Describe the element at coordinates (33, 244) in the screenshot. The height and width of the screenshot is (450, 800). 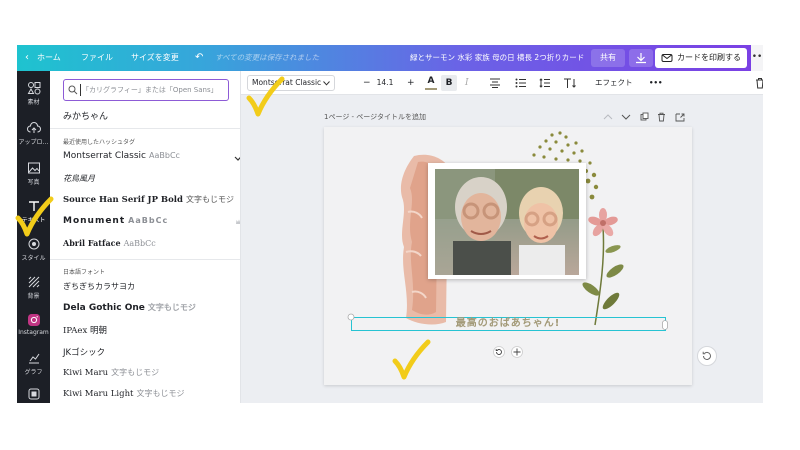
I see `style-icon` at that location.